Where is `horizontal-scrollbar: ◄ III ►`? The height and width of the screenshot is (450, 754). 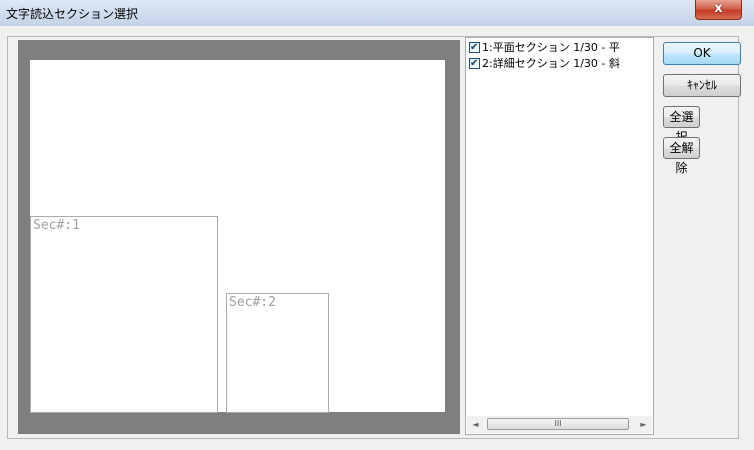 horizontal-scrollbar: ◄ III ► is located at coordinates (559, 424).